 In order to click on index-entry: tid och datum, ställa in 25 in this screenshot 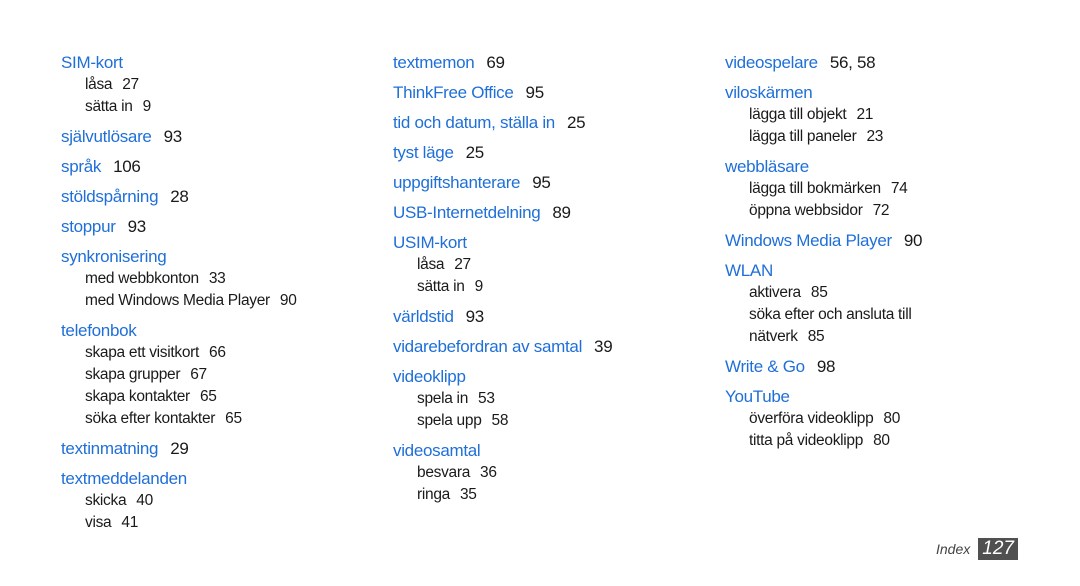, I will do `click(553, 123)`.